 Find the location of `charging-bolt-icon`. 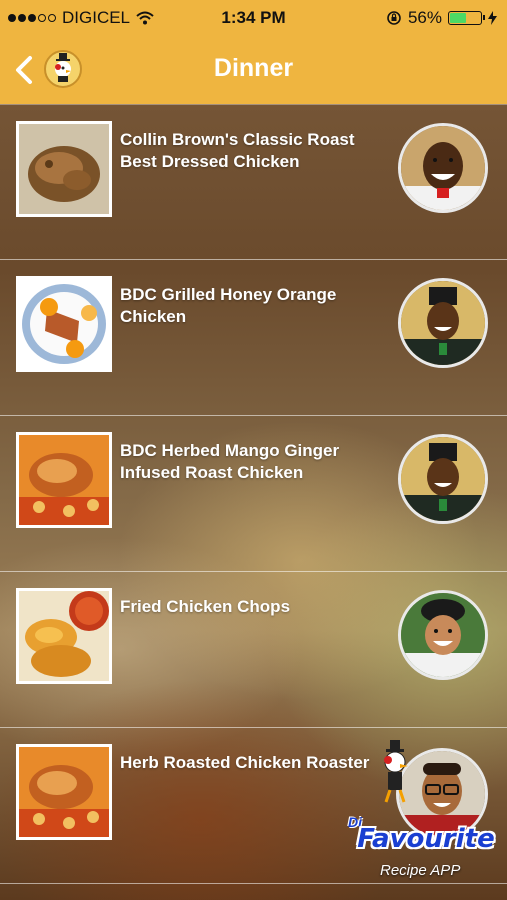

charging-bolt-icon is located at coordinates (492, 18).